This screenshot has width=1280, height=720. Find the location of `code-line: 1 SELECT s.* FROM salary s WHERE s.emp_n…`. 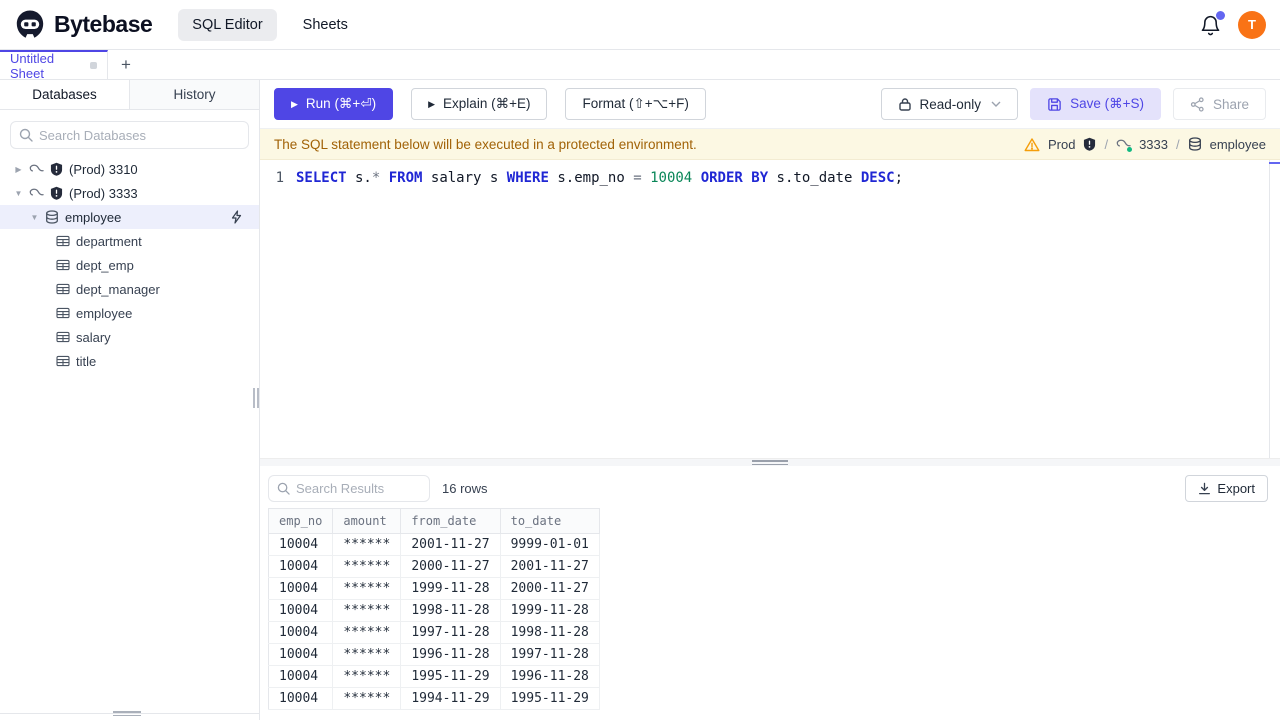

code-line: 1 SELECT s.* FROM salary s WHERE s.emp_n… is located at coordinates (770, 174).